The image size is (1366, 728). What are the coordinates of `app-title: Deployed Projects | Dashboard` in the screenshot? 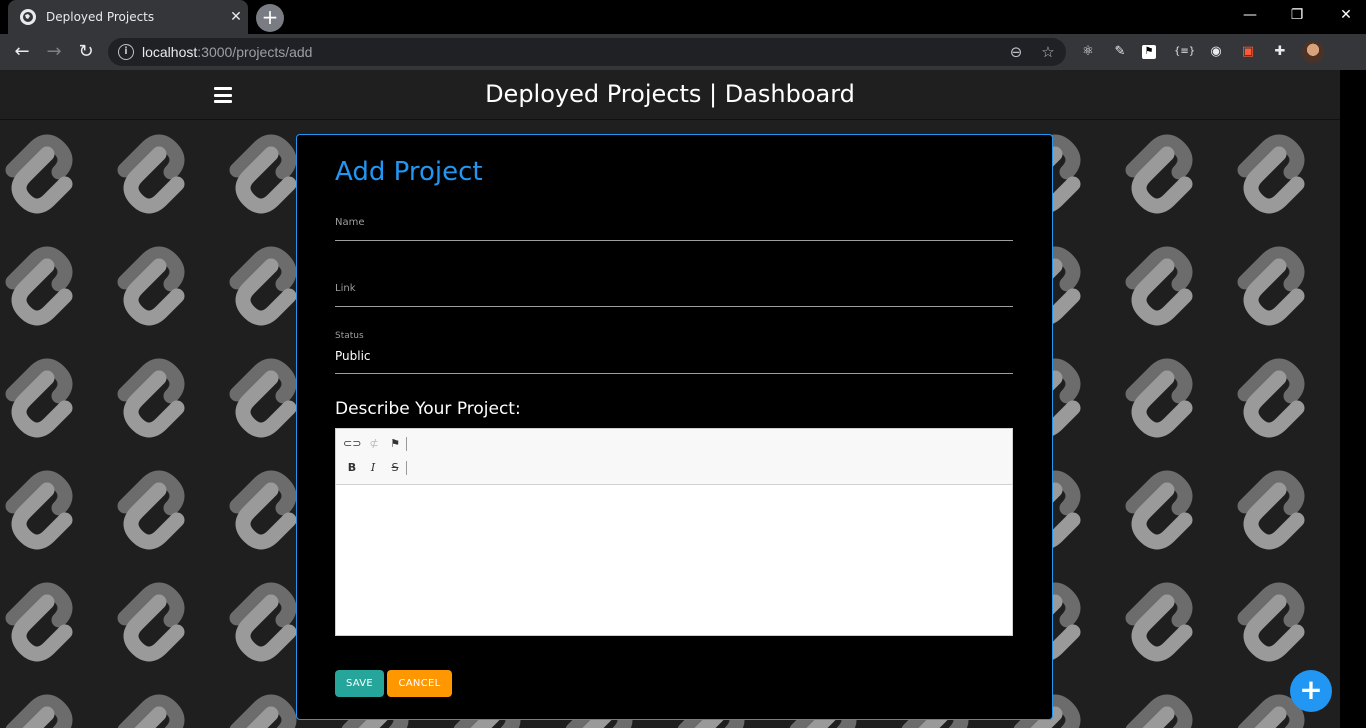 It's located at (670, 94).